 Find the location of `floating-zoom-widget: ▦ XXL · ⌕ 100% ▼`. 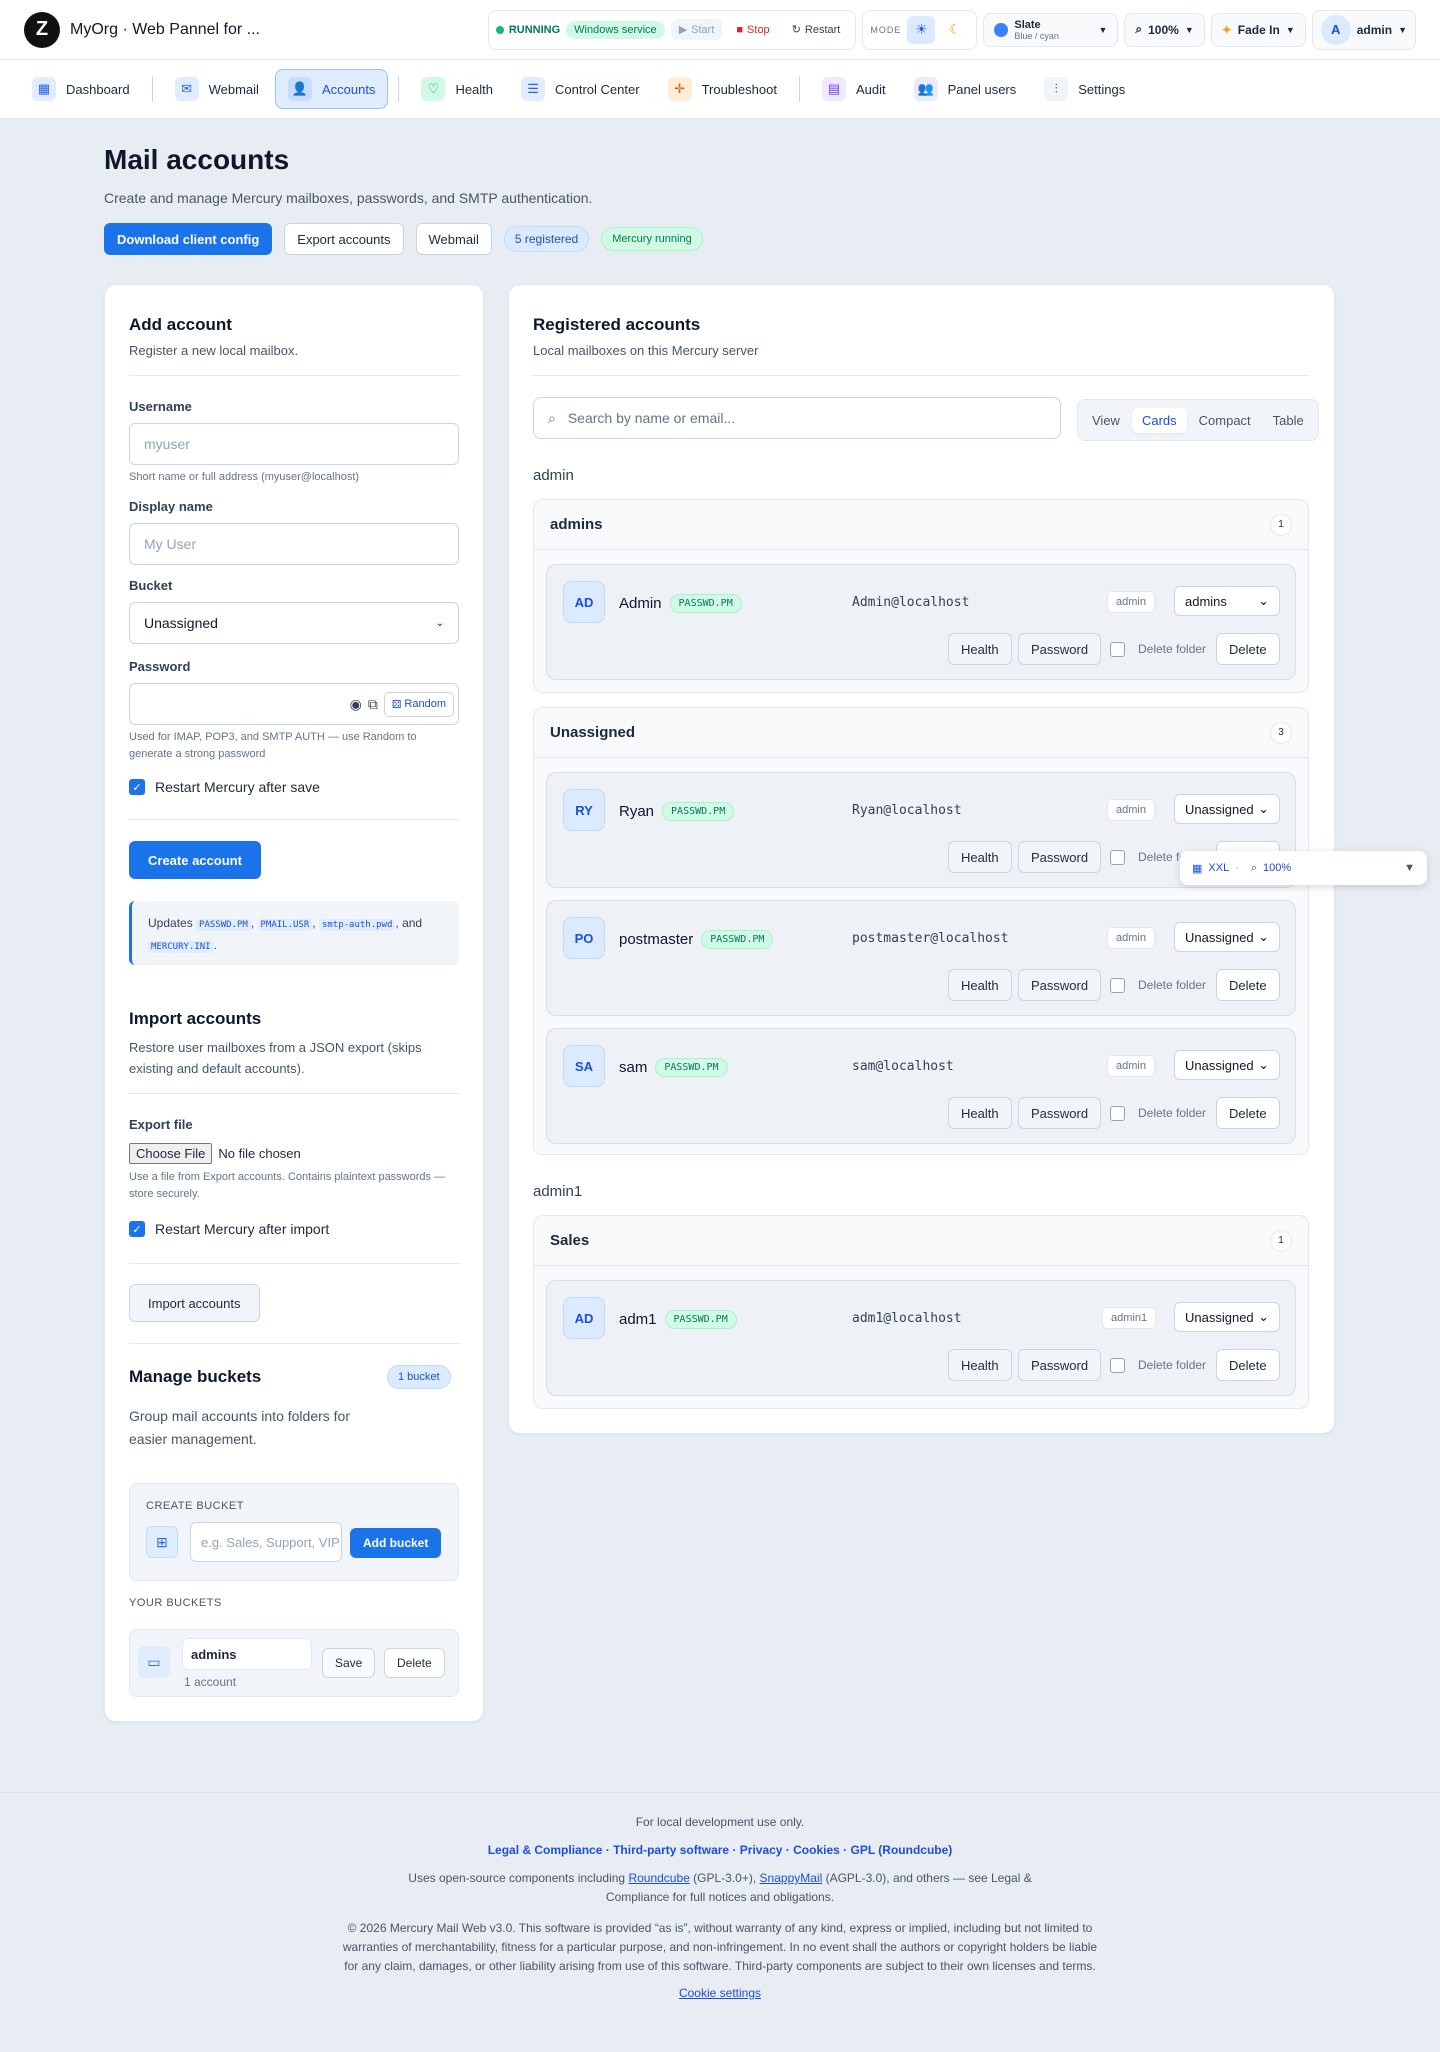

floating-zoom-widget: ▦ XXL · ⌕ 100% ▼ is located at coordinates (1303, 868).